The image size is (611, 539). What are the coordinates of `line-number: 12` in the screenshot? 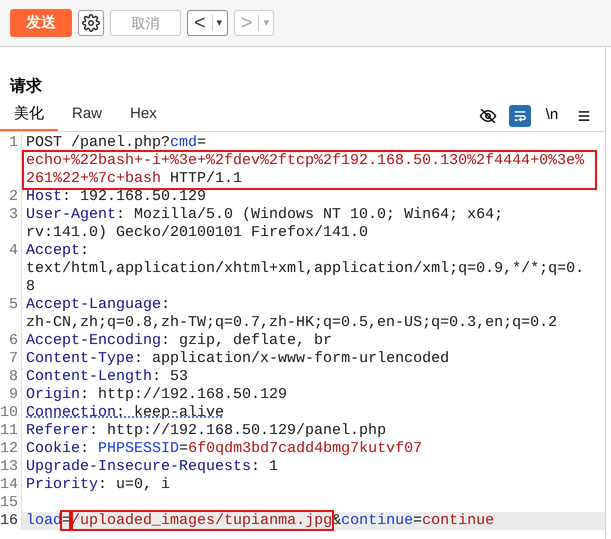 It's located at (11, 449).